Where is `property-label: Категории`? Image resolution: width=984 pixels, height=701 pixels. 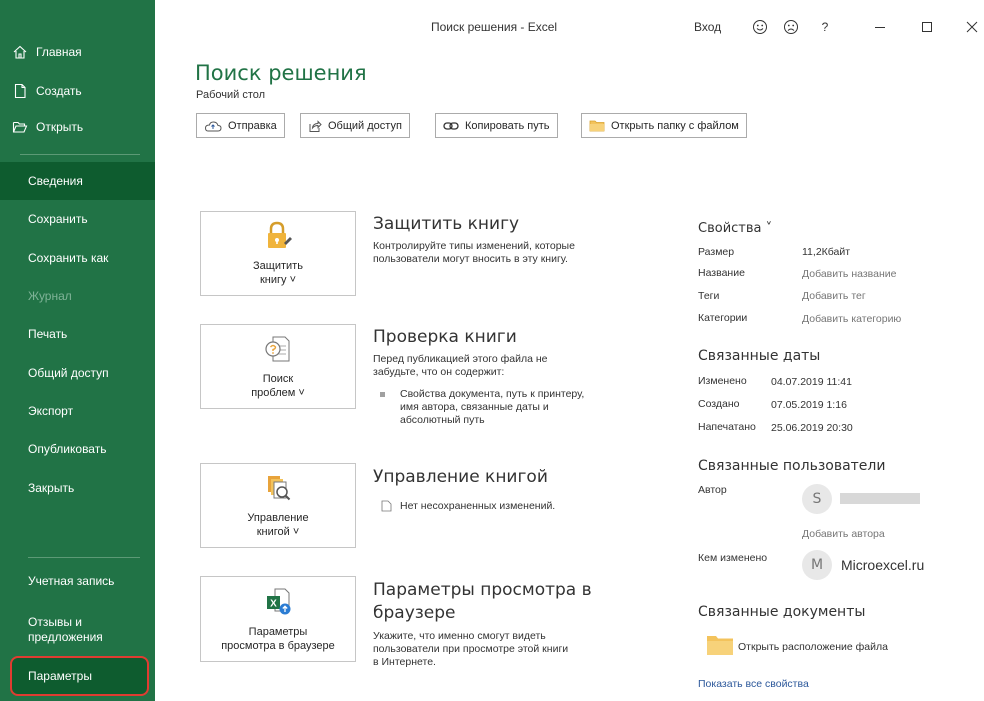
property-label: Категории is located at coordinates (723, 318).